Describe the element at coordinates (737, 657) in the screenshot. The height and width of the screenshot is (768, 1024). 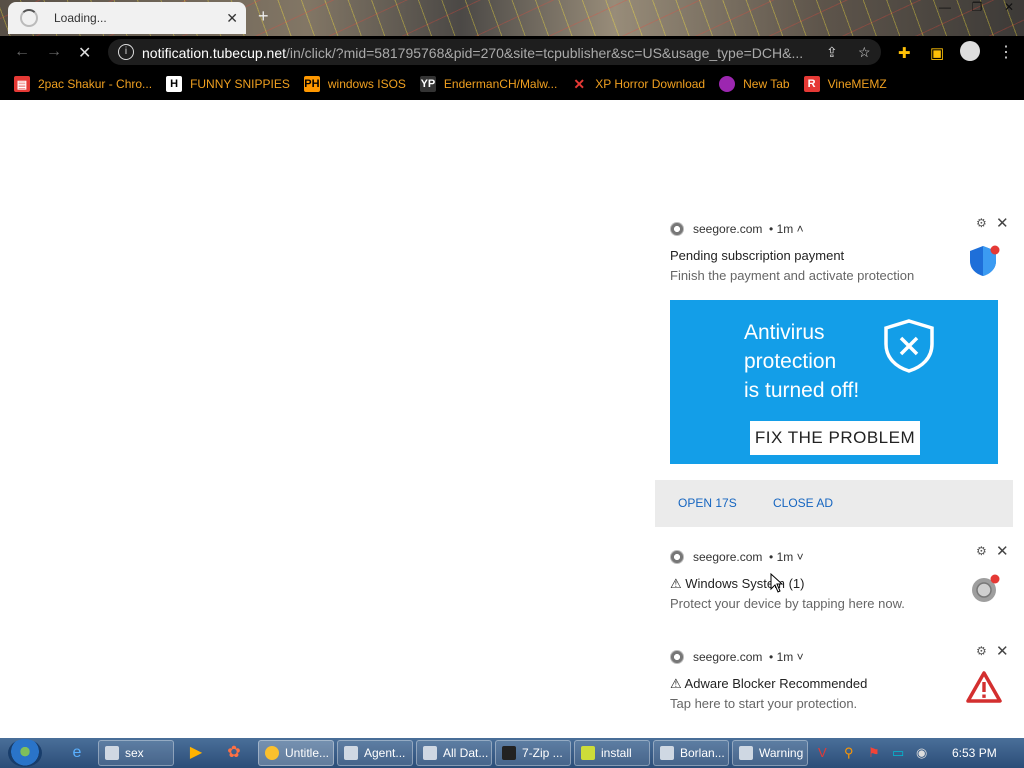
I see `notification-header: seegore.com • 1m ˅` at that location.